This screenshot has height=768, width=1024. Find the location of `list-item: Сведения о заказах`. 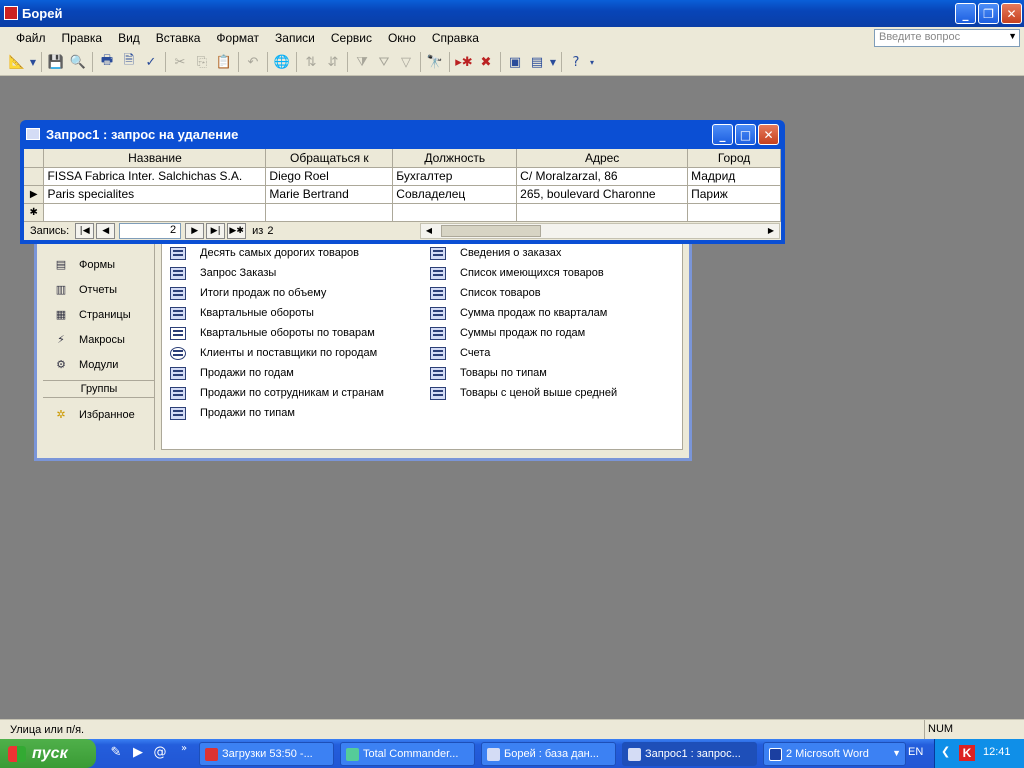

list-item: Сведения о заказах is located at coordinates (495, 253).